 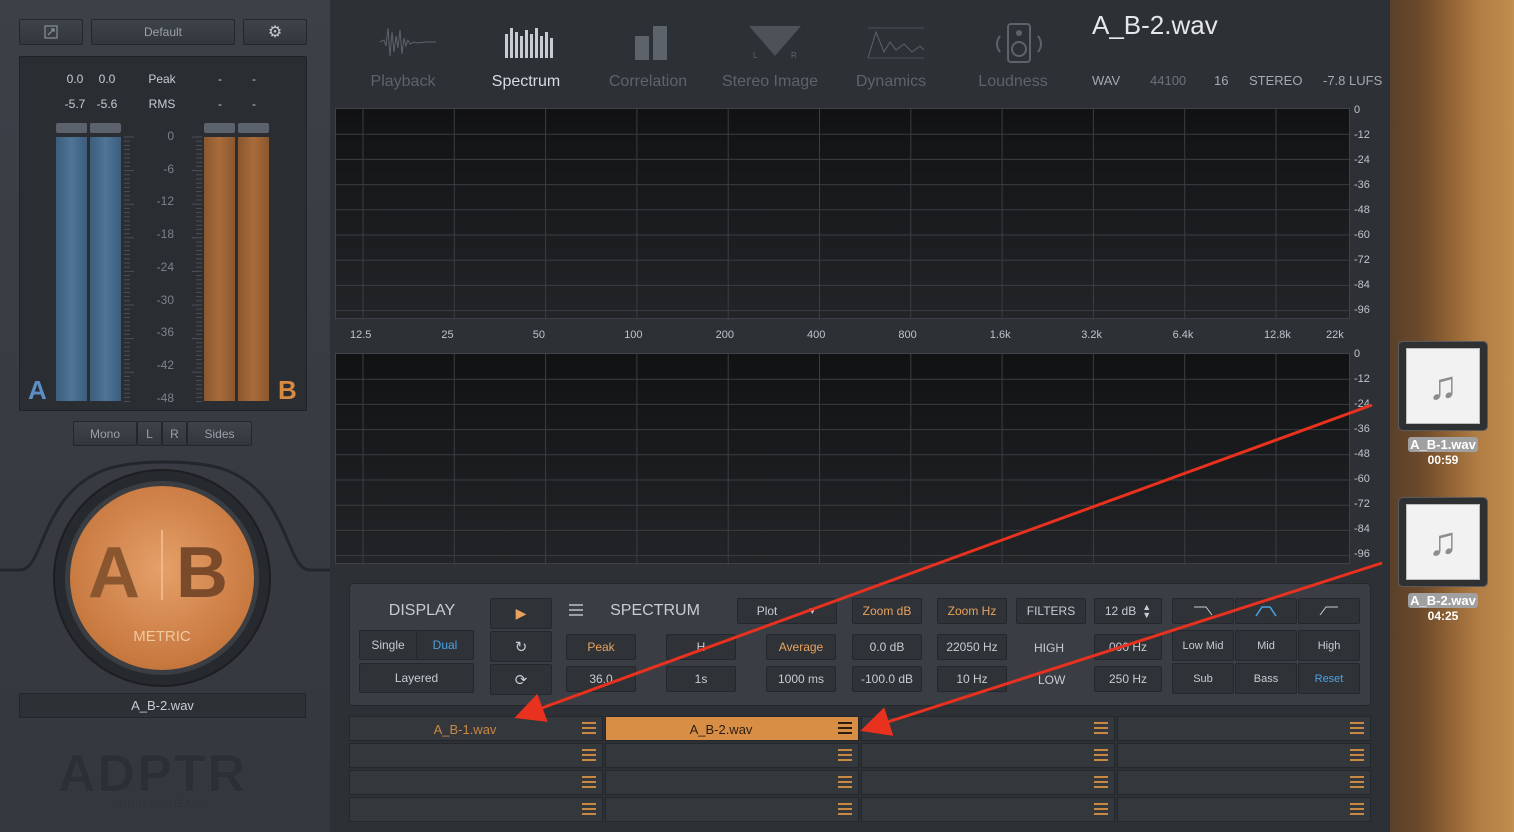 What do you see at coordinates (521, 646) in the screenshot?
I see `reset-button: ↻` at bounding box center [521, 646].